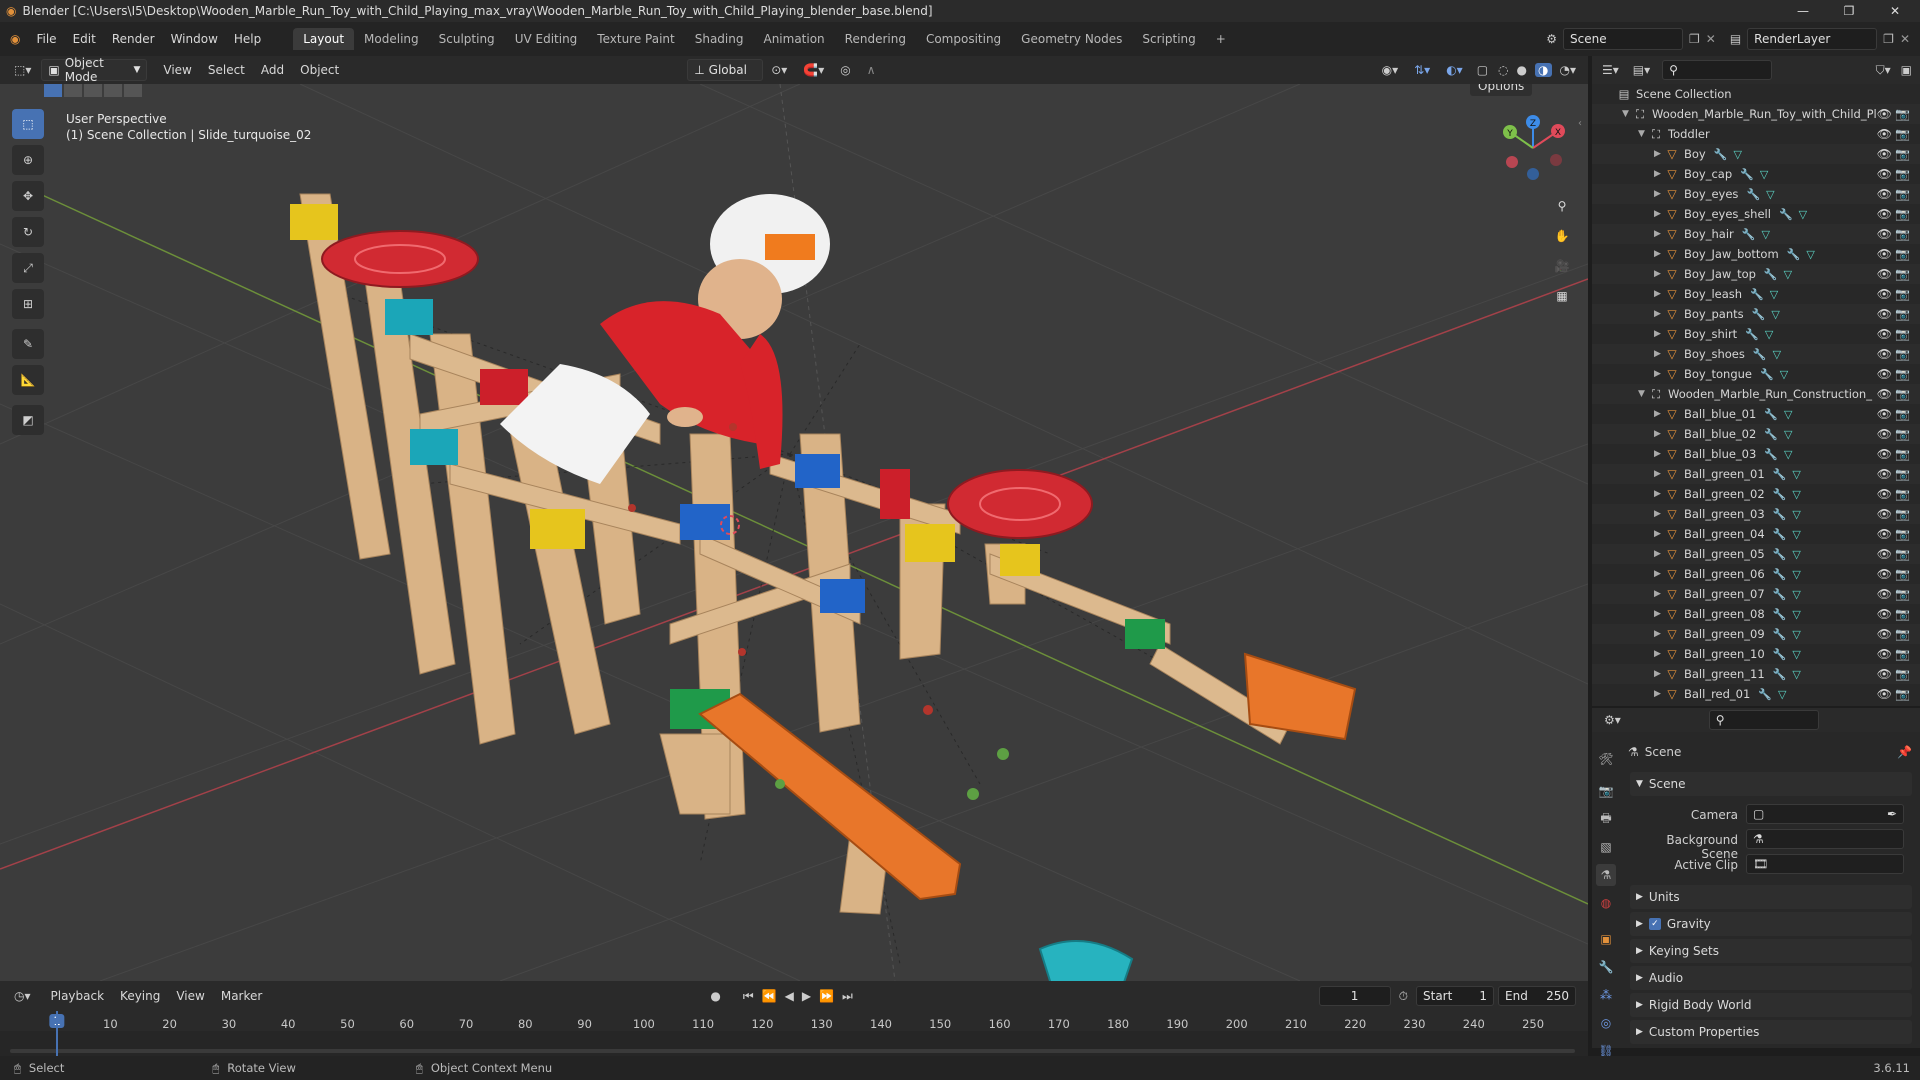  I want to click on menu-window: Window, so click(194, 39).